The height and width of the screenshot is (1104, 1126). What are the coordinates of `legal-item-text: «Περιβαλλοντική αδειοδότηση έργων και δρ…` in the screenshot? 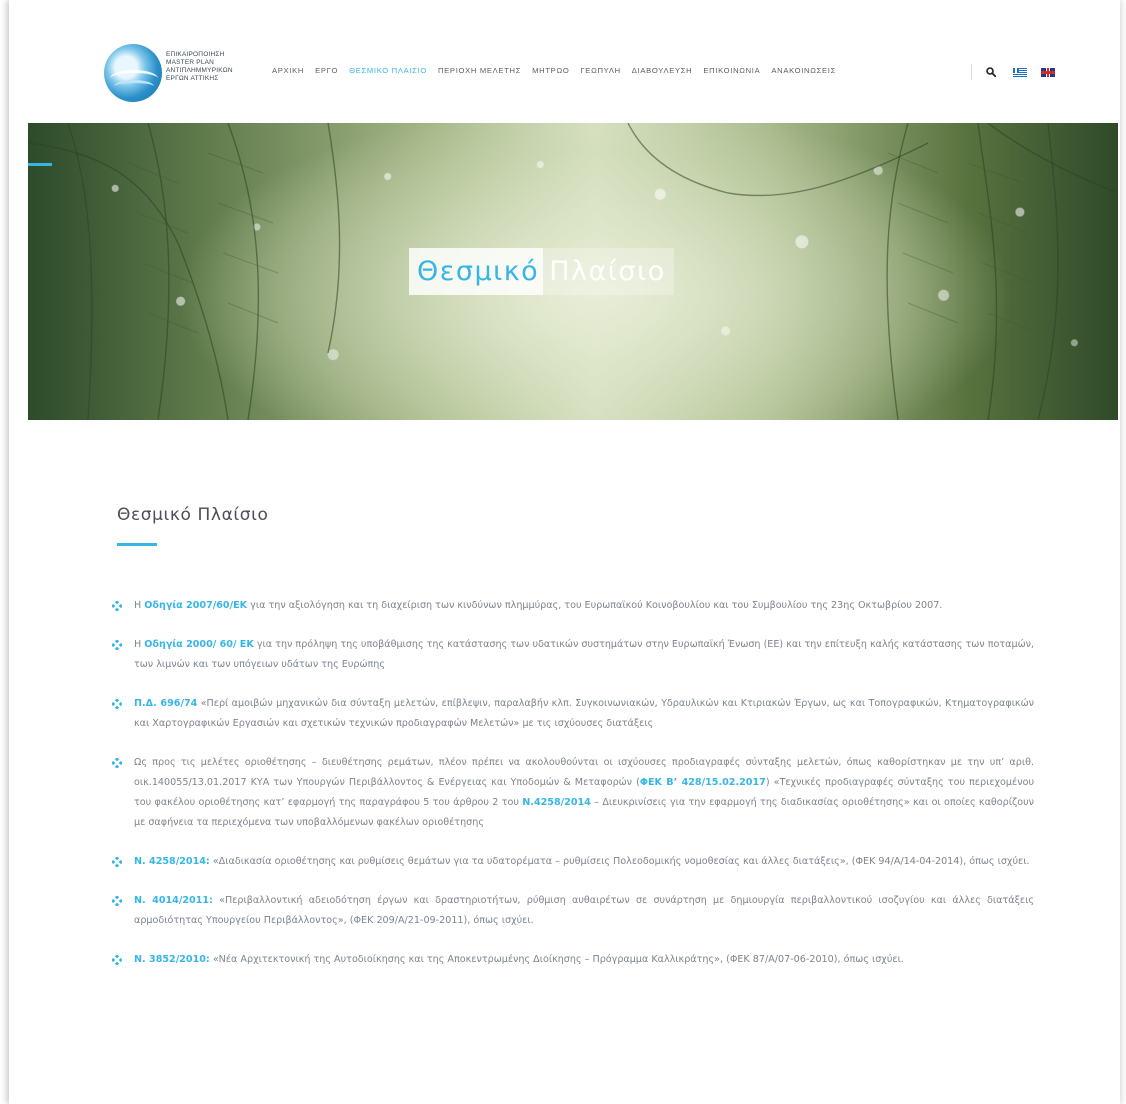 It's located at (584, 910).